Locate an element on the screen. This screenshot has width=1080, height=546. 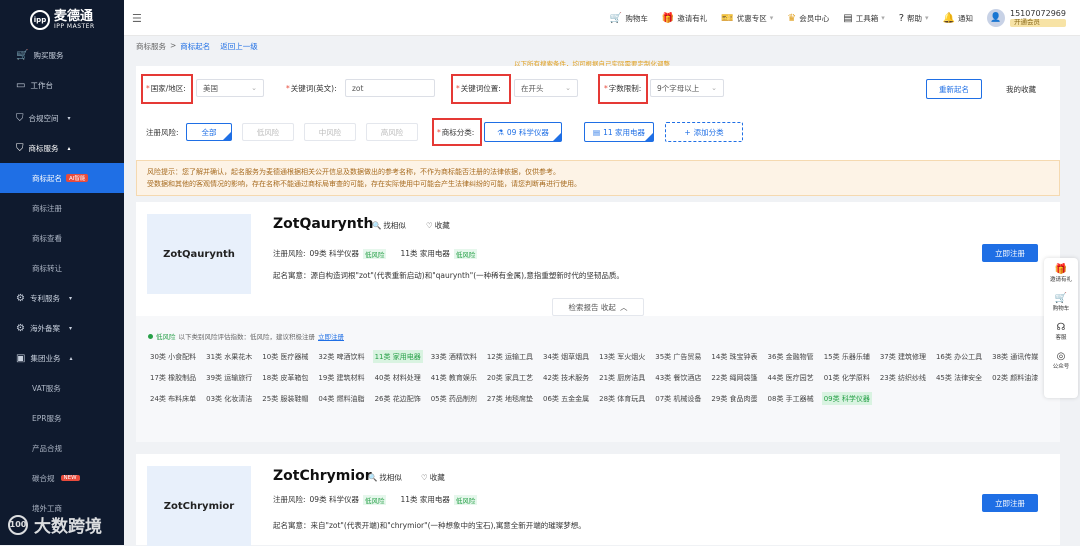
sidebar-sub-register: 商标注册 is located at coordinates (62, 208).